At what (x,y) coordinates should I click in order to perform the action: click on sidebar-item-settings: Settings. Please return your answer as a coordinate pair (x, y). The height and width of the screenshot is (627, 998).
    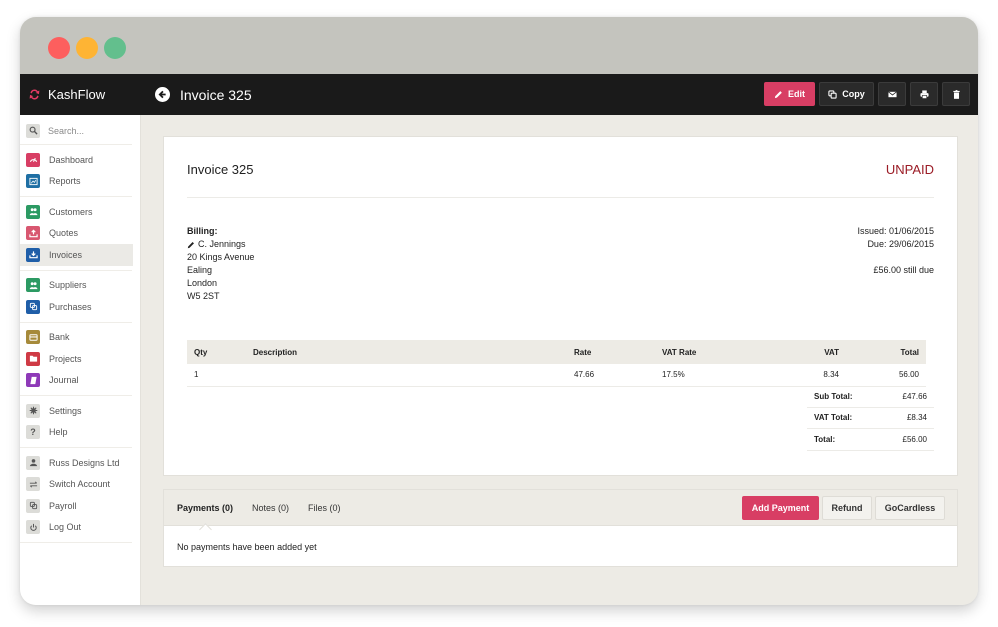
    Looking at the image, I should click on (76, 411).